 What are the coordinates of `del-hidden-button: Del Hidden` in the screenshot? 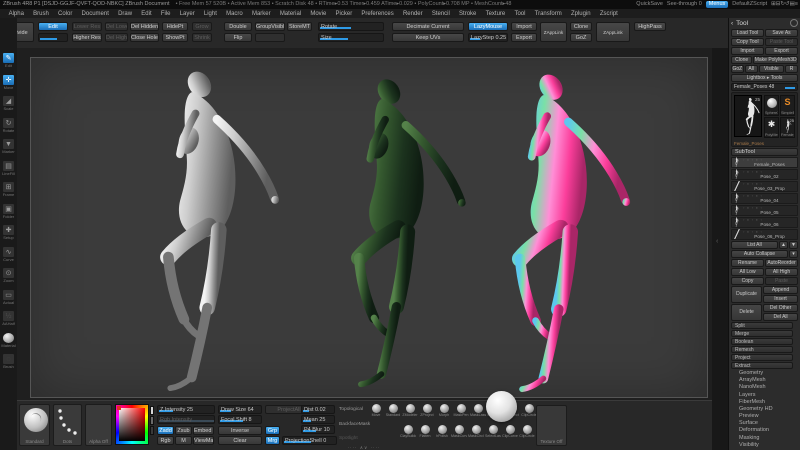 It's located at (144, 26).